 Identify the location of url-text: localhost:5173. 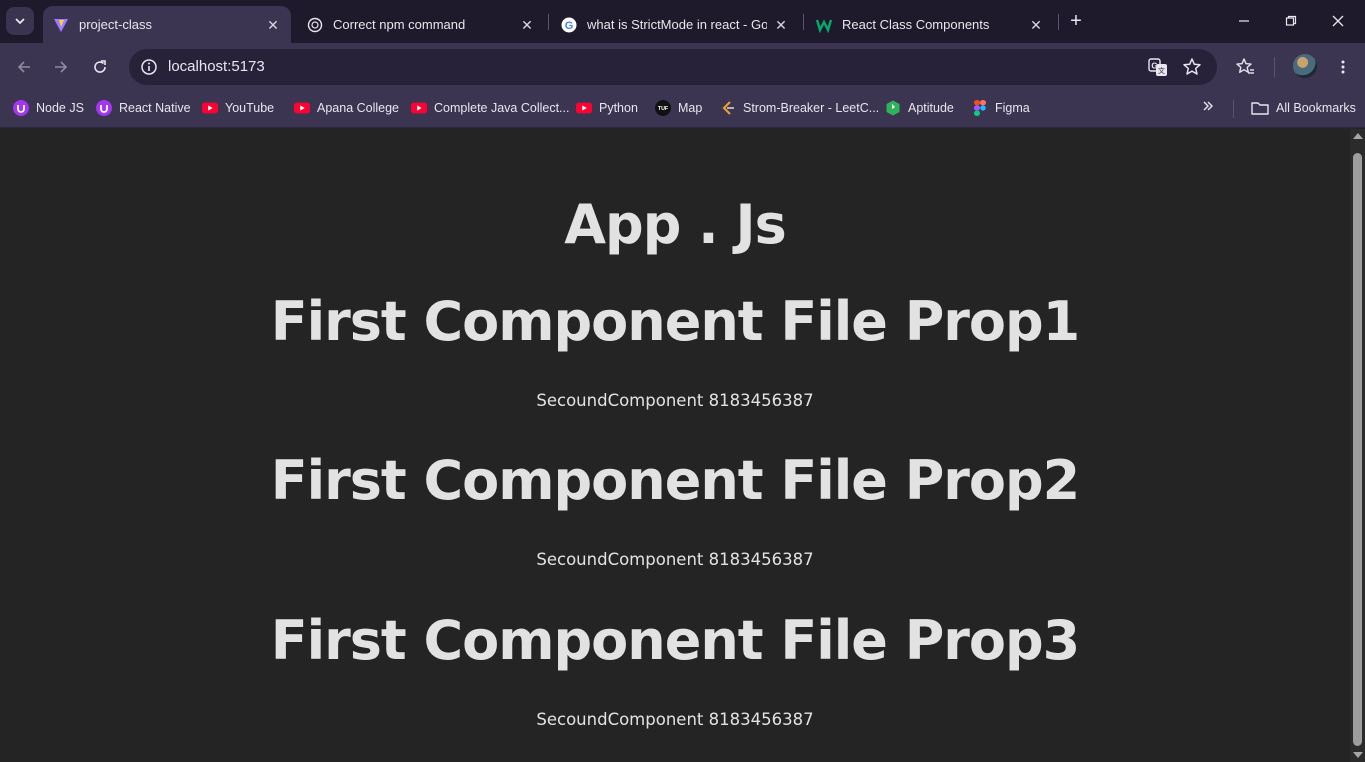
(216, 66).